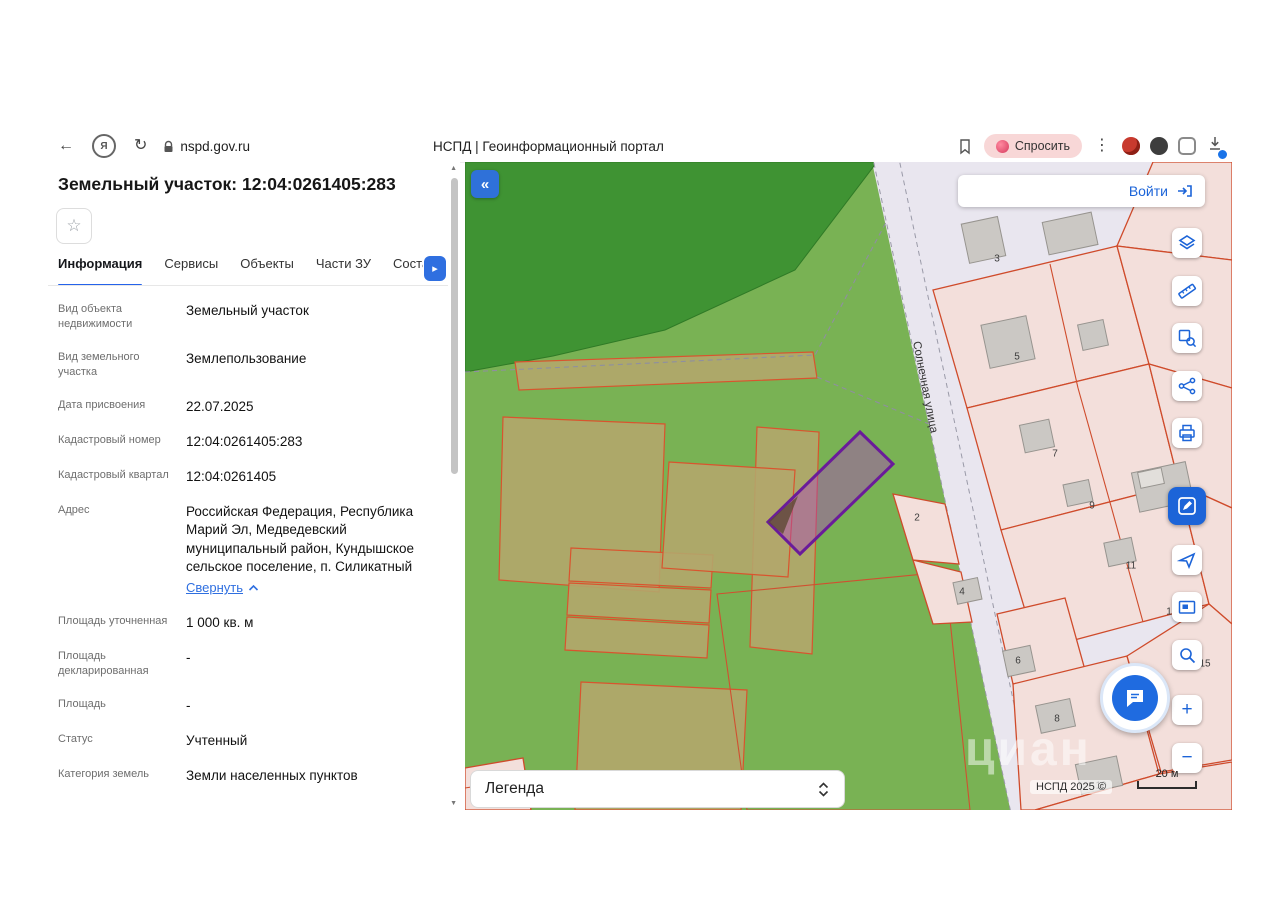 Image resolution: width=1280 pixels, height=904 pixels. I want to click on parcel-number: 8, so click(1057, 719).